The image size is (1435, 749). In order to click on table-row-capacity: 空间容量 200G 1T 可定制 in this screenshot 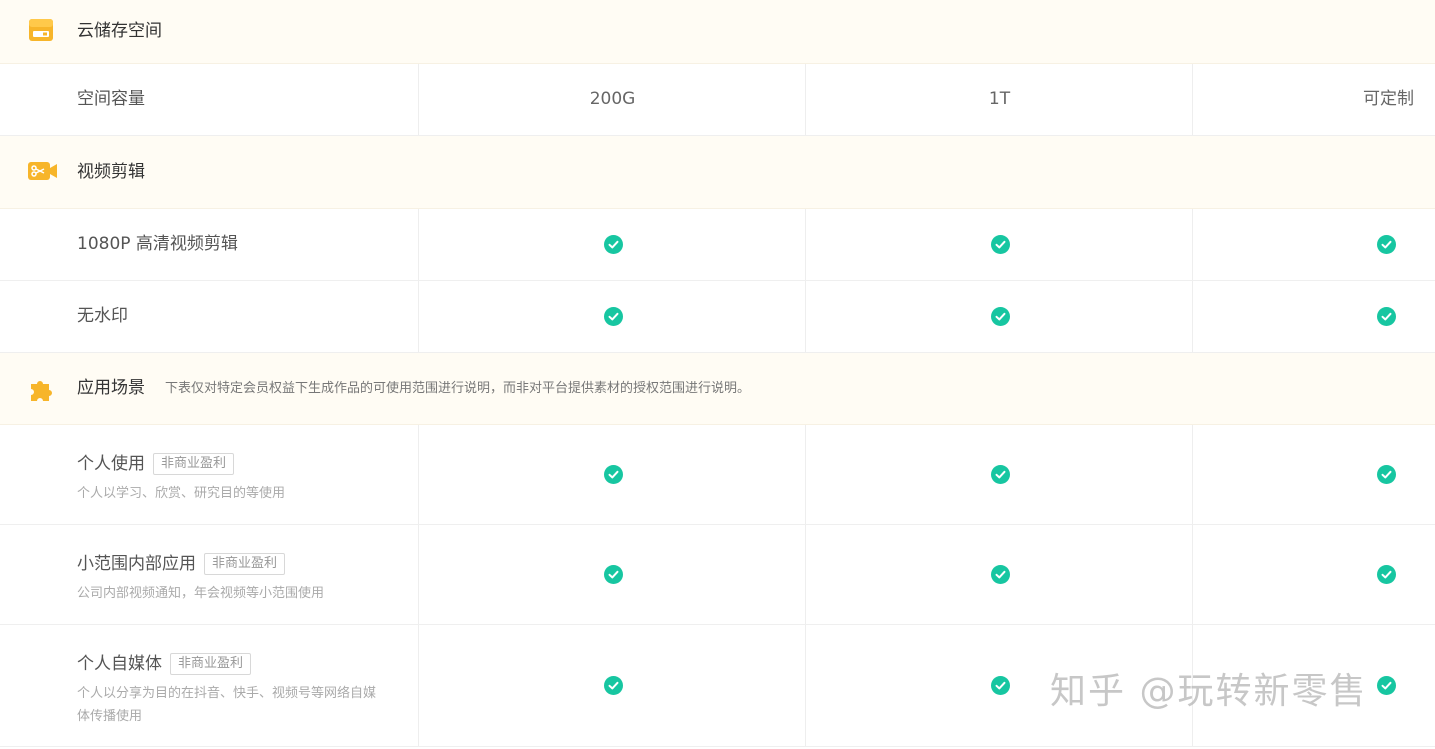, I will do `click(717, 100)`.